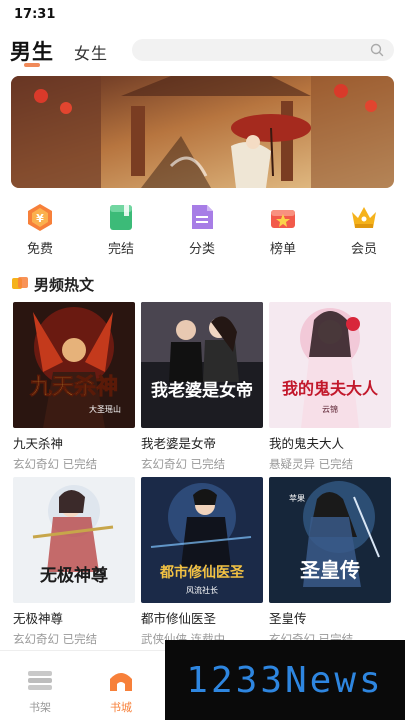 This screenshot has height=720, width=405. I want to click on search-icon, so click(377, 50).